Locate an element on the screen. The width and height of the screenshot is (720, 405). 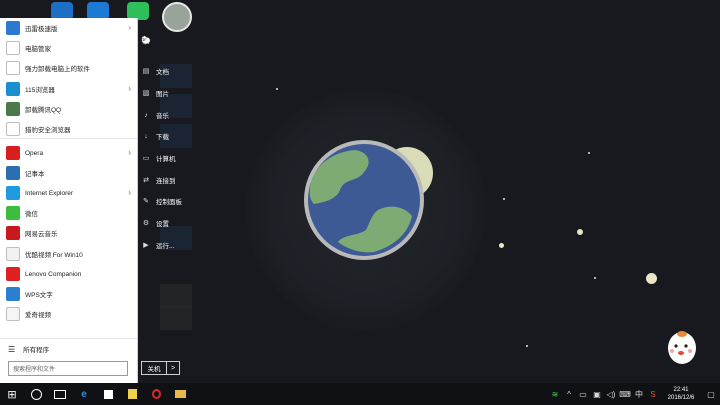
volume-icon: ◁) is located at coordinates (611, 394).